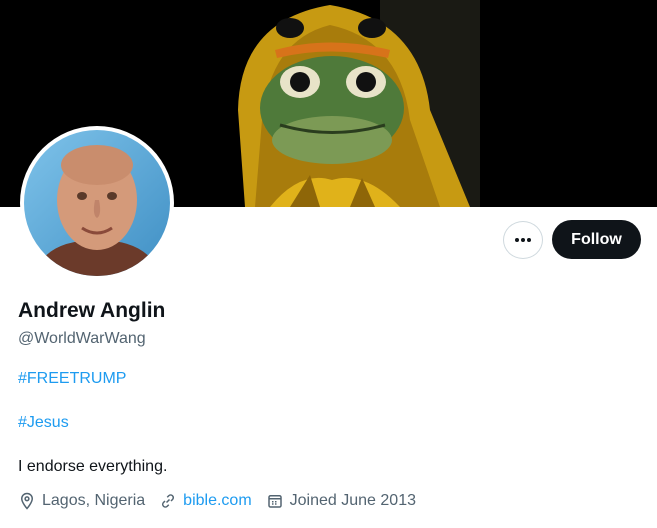 The height and width of the screenshot is (528, 657). I want to click on more-horizontal-icon, so click(523, 240).